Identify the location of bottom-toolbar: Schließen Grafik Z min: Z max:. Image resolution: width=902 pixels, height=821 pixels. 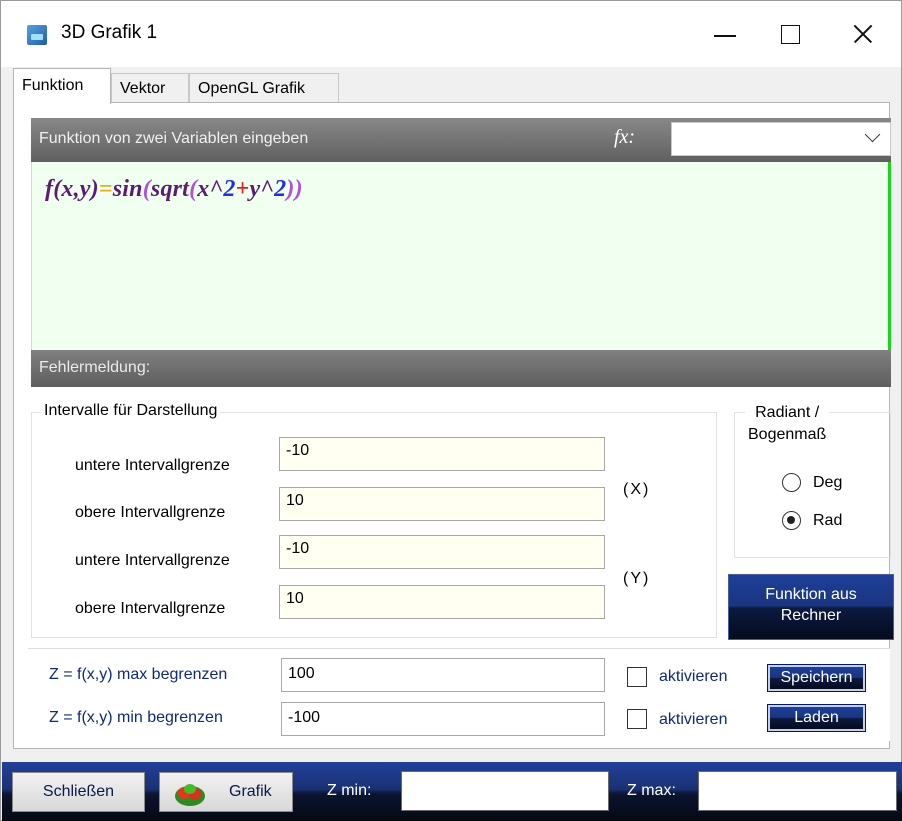
(452, 791).